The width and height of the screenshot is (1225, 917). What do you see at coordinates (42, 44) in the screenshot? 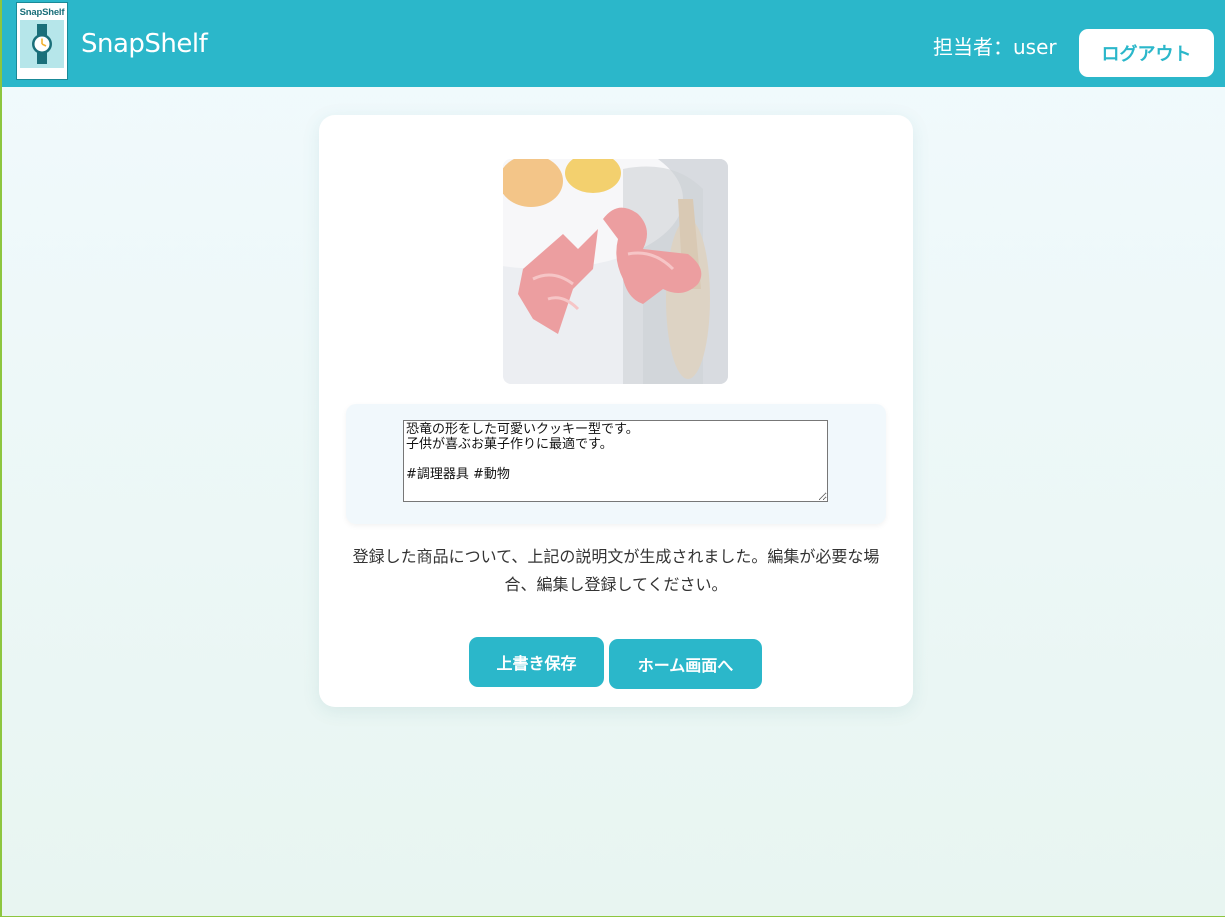
I see `watch-icon` at bounding box center [42, 44].